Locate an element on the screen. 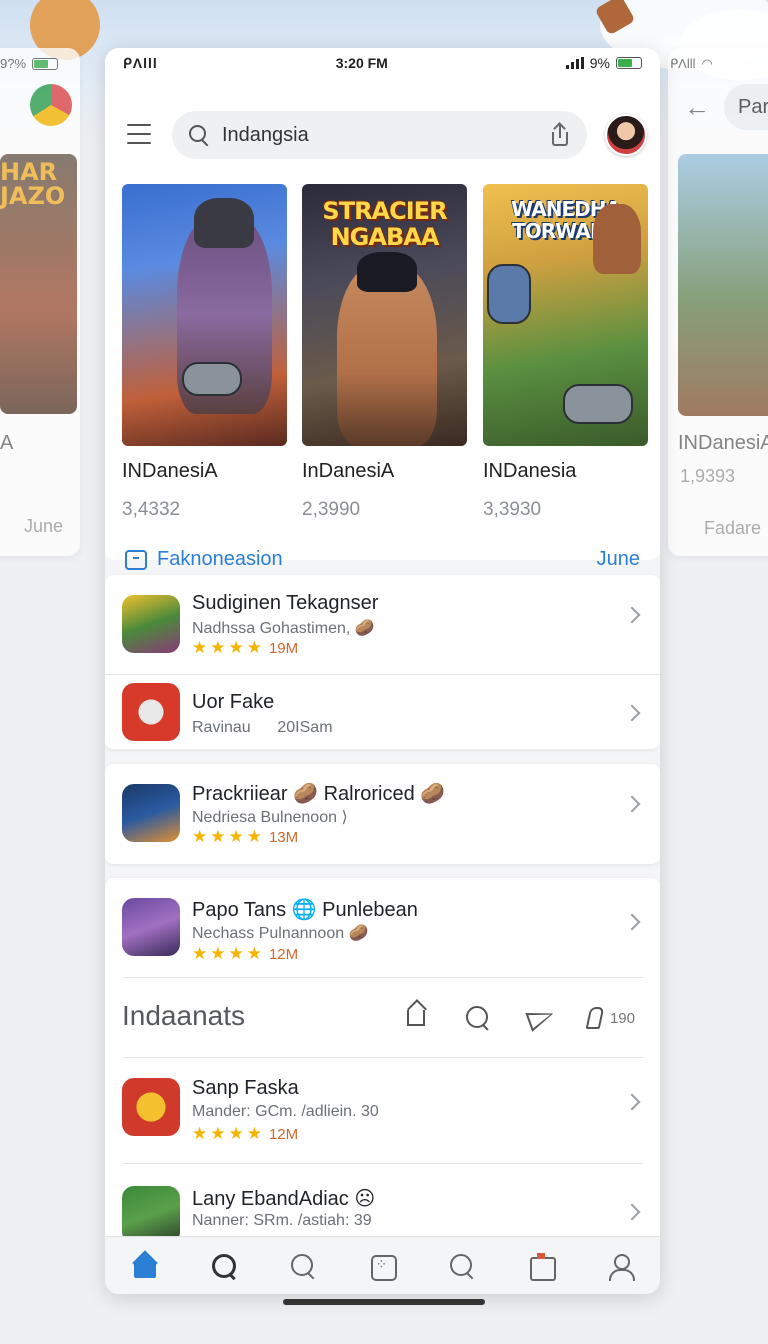  bottom-tab-bar is located at coordinates (382, 1265).